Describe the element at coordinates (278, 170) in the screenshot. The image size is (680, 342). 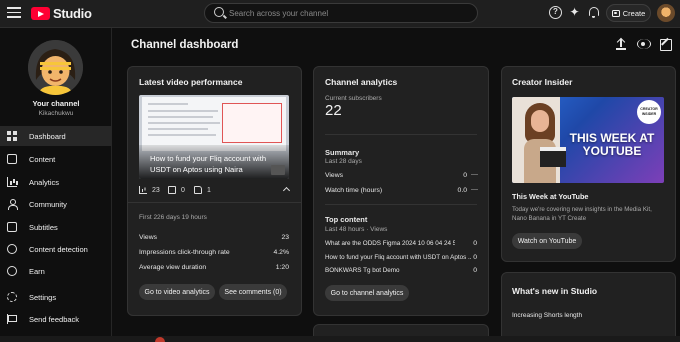
I see `thumbnail-mini-frame` at that location.